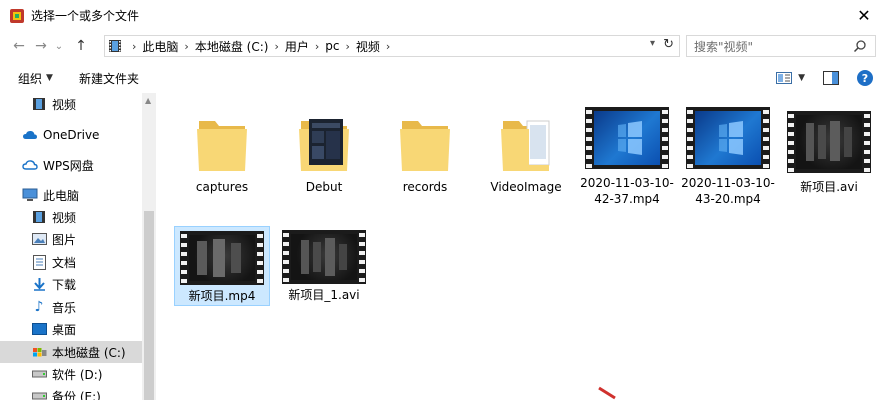  I want to click on file-name: 新项目_1.avi, so click(324, 295).